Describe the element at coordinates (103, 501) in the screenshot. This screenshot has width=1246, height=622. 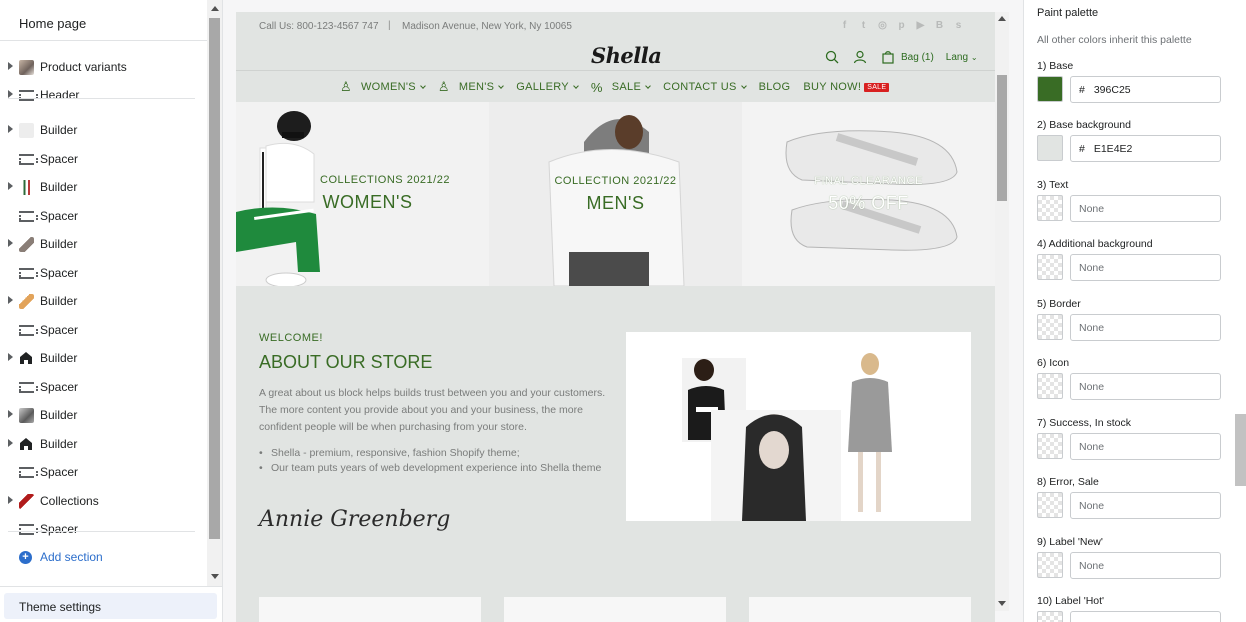
I see `tree-item: Collections` at that location.